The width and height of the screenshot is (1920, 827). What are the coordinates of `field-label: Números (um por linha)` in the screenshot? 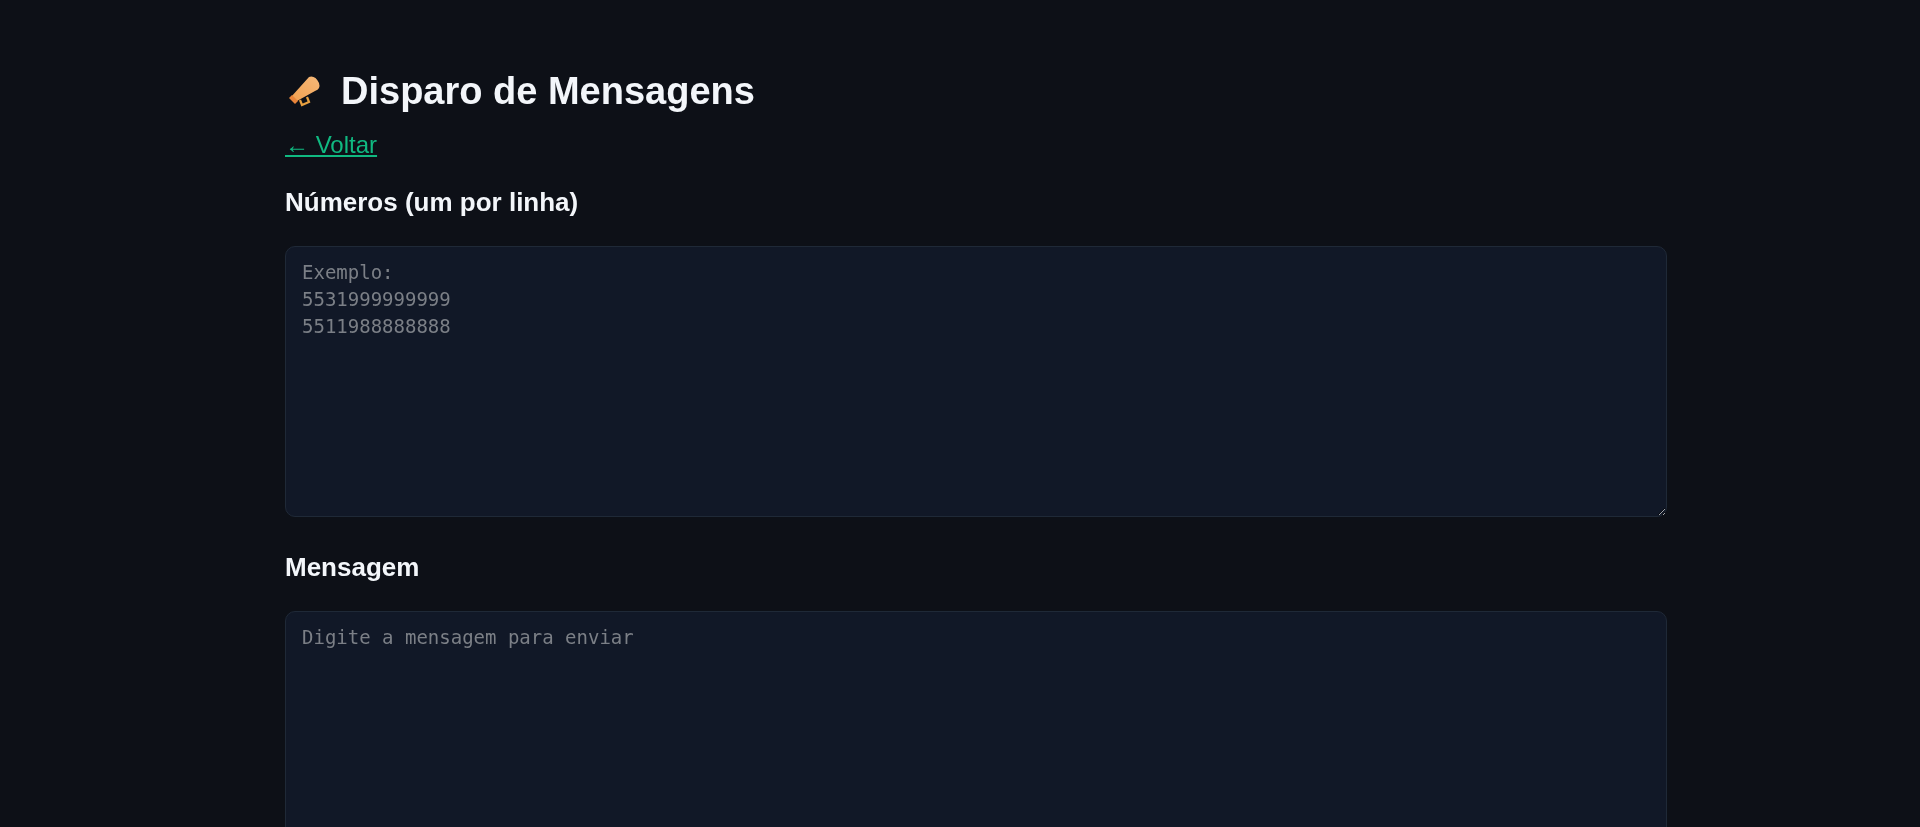 It's located at (432, 202).